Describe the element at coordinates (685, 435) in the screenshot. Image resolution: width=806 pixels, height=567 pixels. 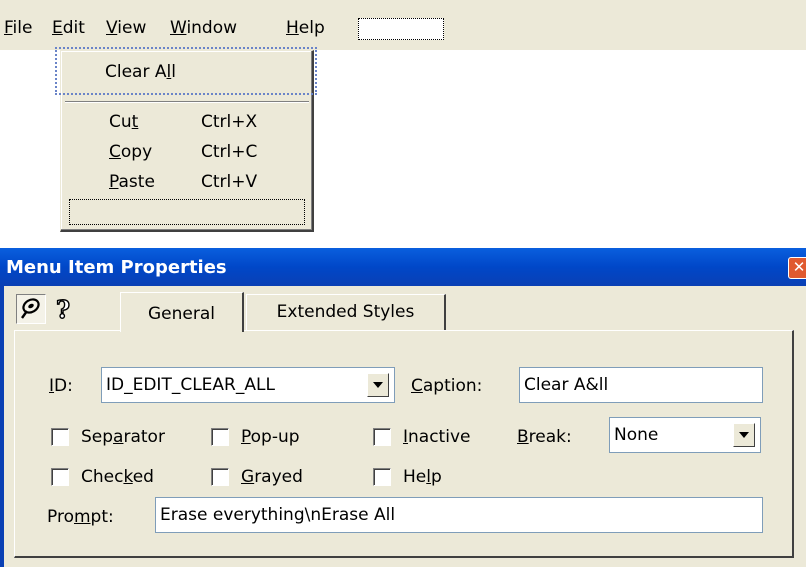
I see `break-combobox: None` at that location.